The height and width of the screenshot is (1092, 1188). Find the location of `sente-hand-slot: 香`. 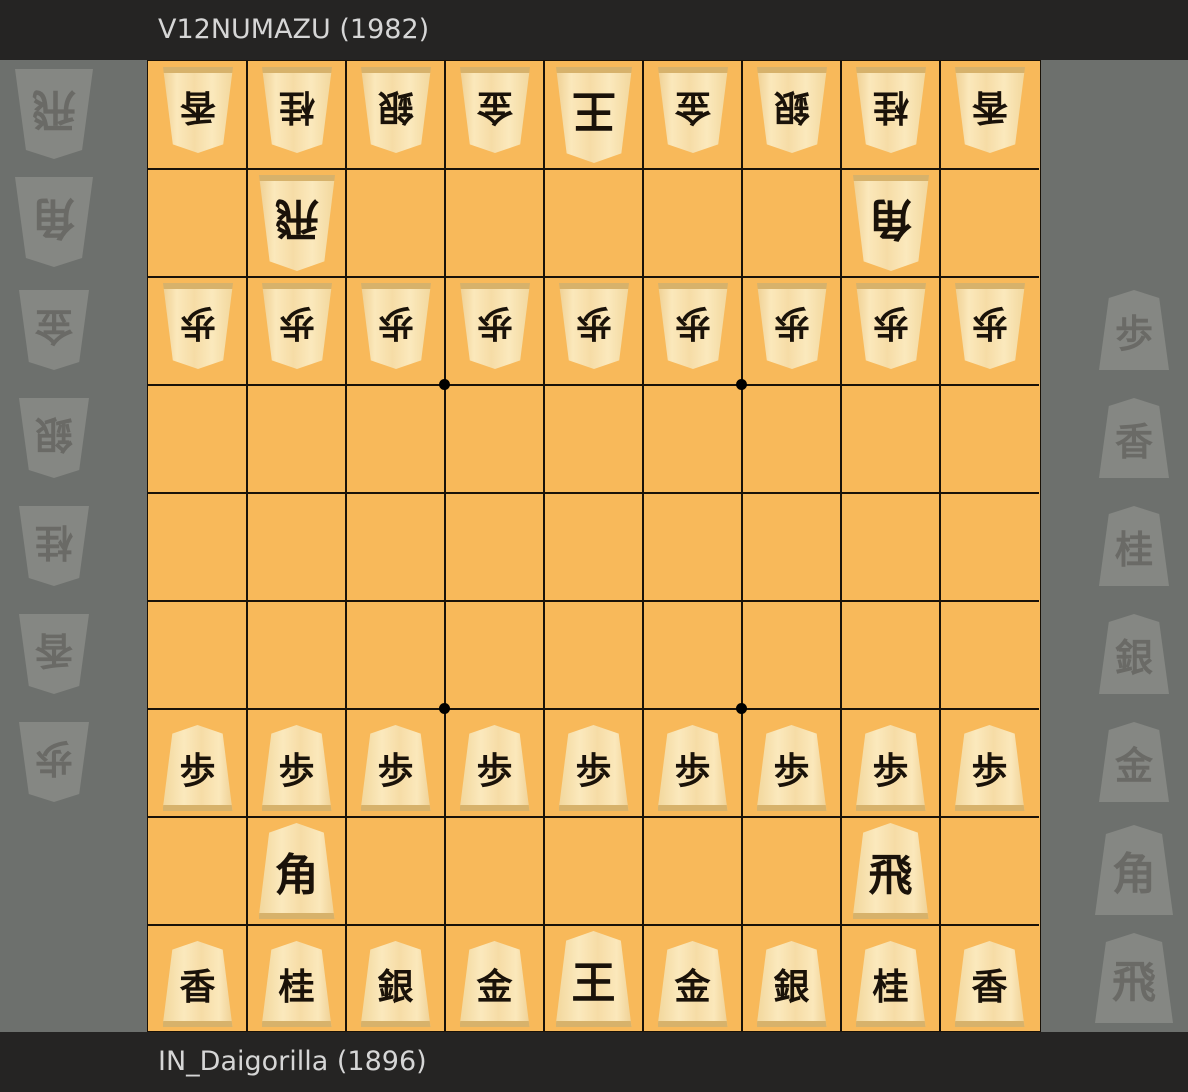

sente-hand-slot: 香 is located at coordinates (1134, 438).